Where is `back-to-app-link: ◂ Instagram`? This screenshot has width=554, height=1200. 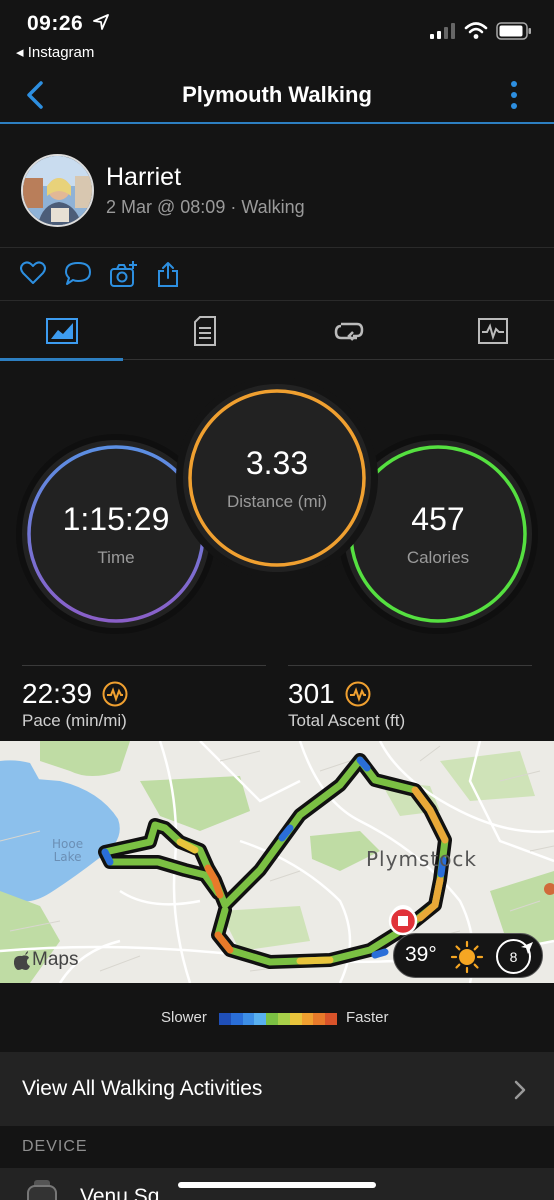 back-to-app-link: ◂ Instagram is located at coordinates (55, 52).